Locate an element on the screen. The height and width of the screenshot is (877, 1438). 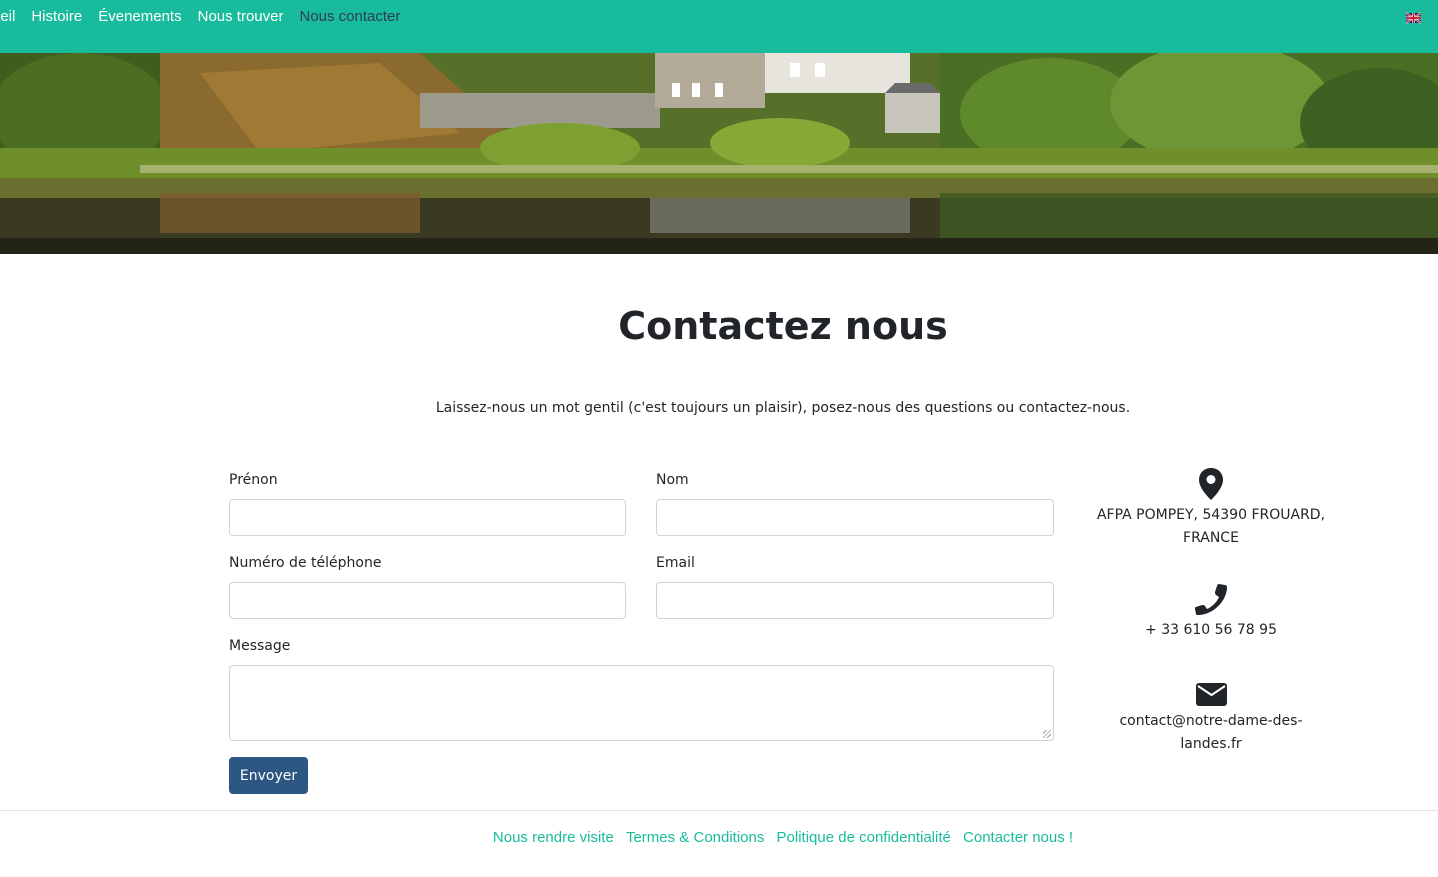
send-button: Envoyer is located at coordinates (268, 775).